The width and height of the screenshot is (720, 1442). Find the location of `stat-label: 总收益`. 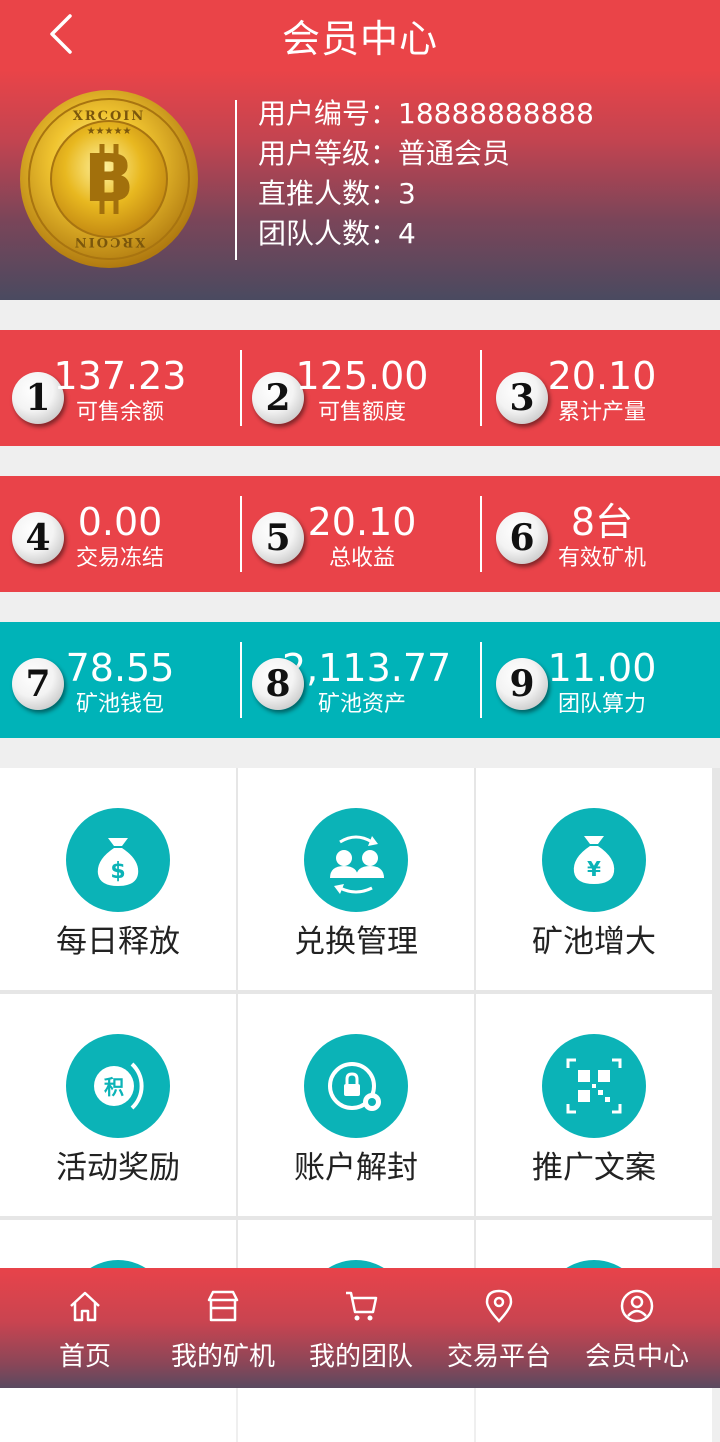

stat-label: 总收益 is located at coordinates (361, 558).